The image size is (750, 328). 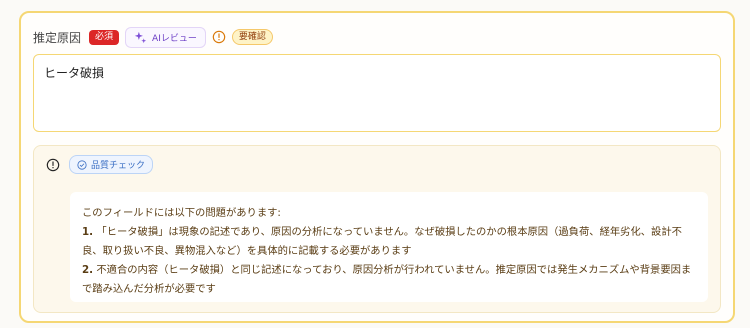 What do you see at coordinates (181, 213) in the screenshot?
I see `issues-intro: このフィールドには以下の問題があります:` at bounding box center [181, 213].